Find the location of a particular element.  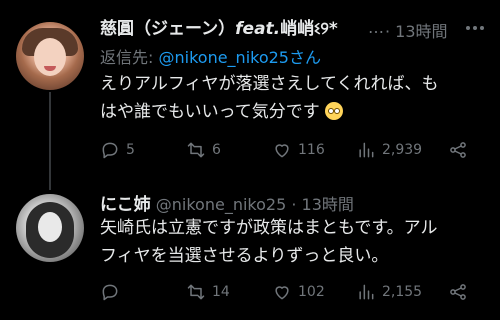

like-count: 116 is located at coordinates (311, 150).